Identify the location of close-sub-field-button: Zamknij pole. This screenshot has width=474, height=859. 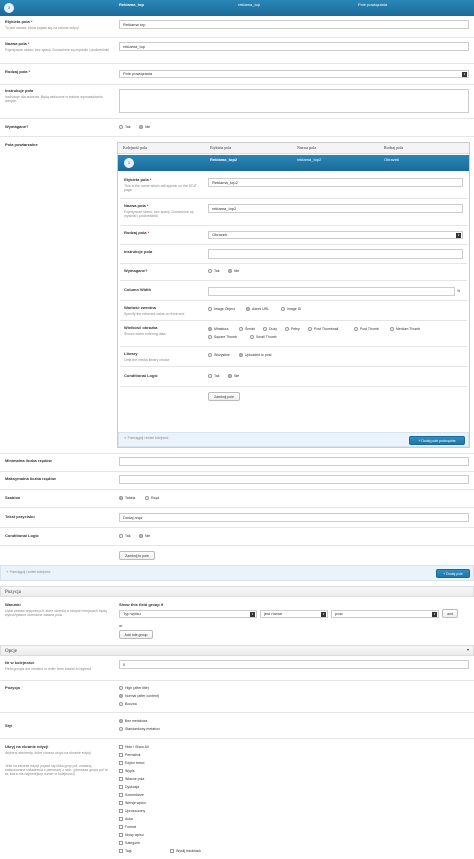
(224, 396).